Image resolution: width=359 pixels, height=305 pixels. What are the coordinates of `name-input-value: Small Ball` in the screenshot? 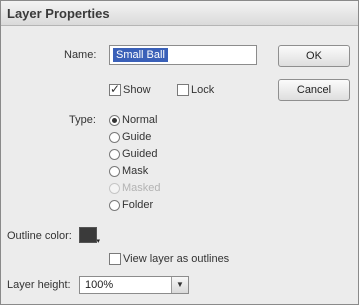 It's located at (140, 55).